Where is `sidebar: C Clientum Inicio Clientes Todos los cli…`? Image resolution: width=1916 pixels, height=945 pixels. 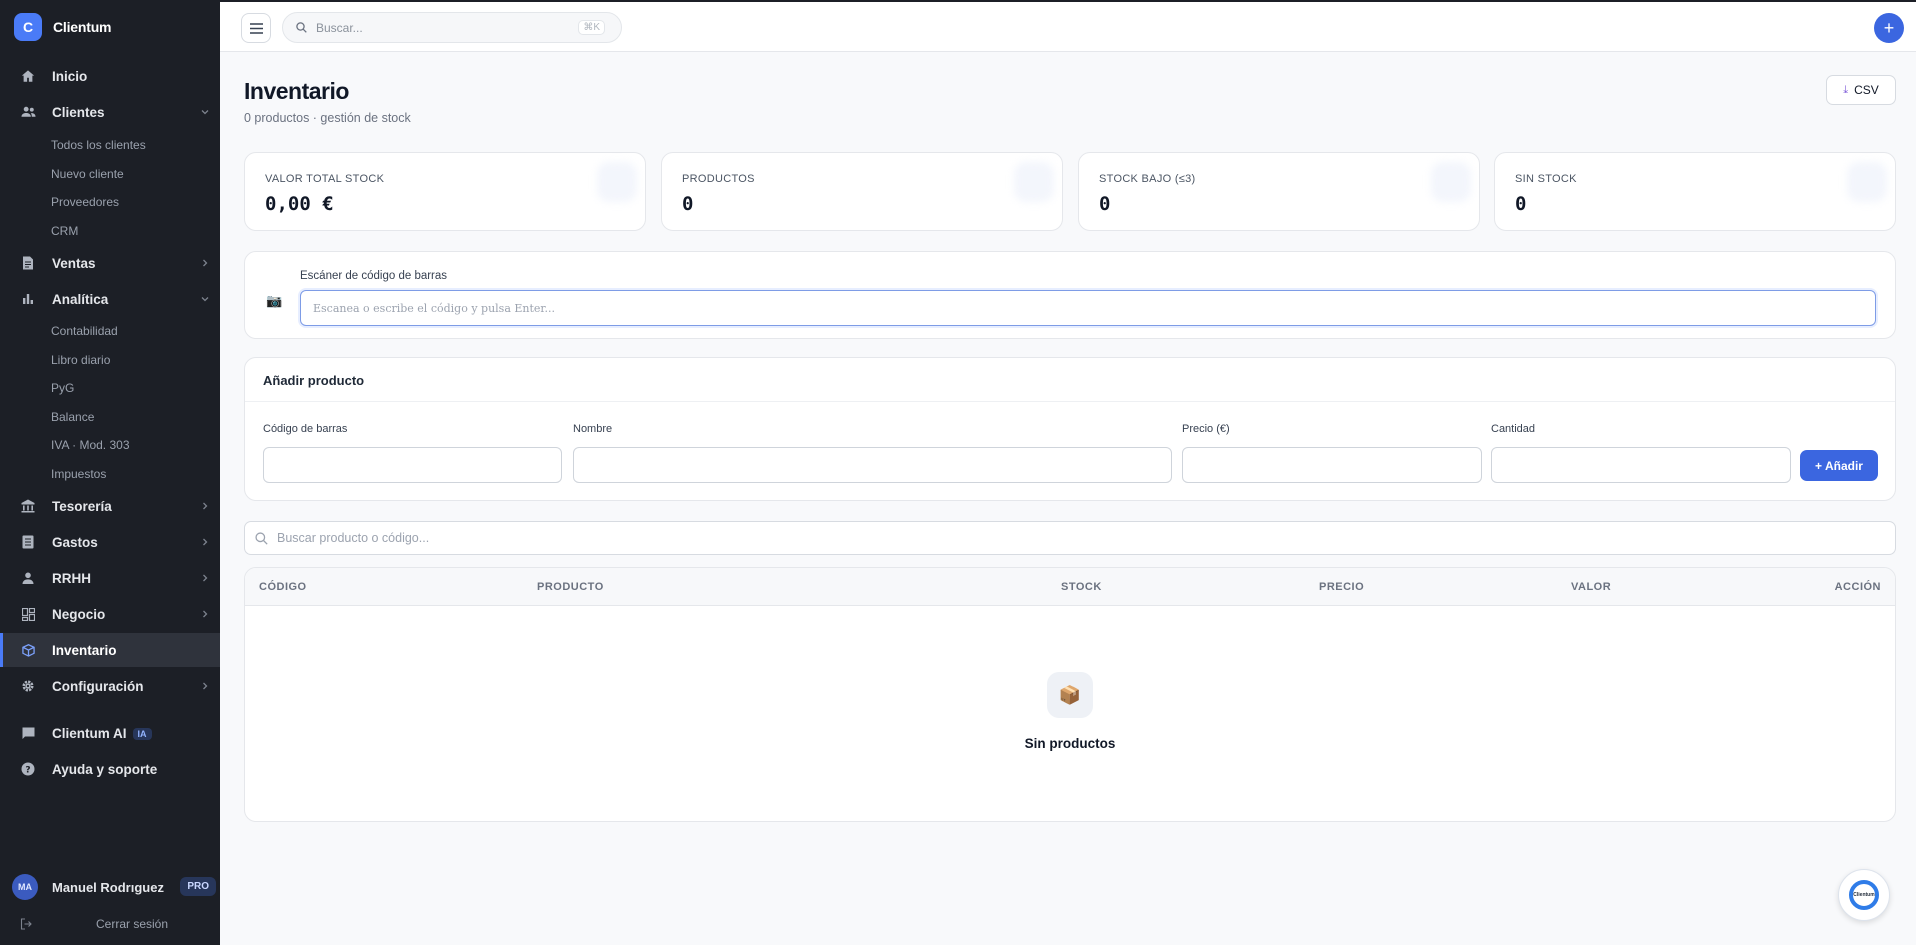
sidebar: C Clientum Inicio Clientes Todos los cli… is located at coordinates (110, 472).